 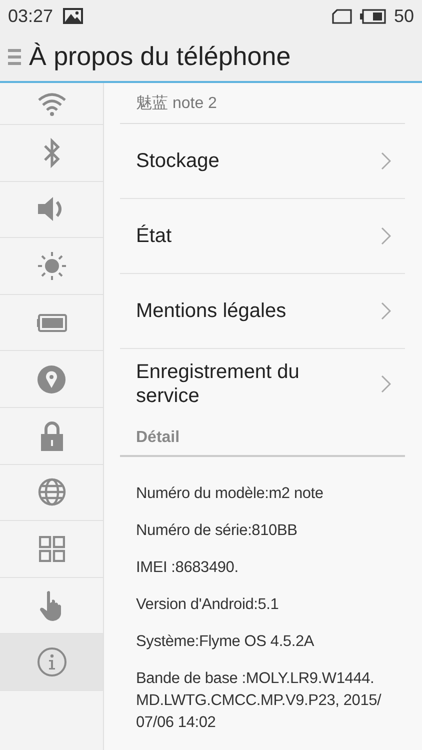 What do you see at coordinates (52, 153) in the screenshot?
I see `bluetooth-icon` at bounding box center [52, 153].